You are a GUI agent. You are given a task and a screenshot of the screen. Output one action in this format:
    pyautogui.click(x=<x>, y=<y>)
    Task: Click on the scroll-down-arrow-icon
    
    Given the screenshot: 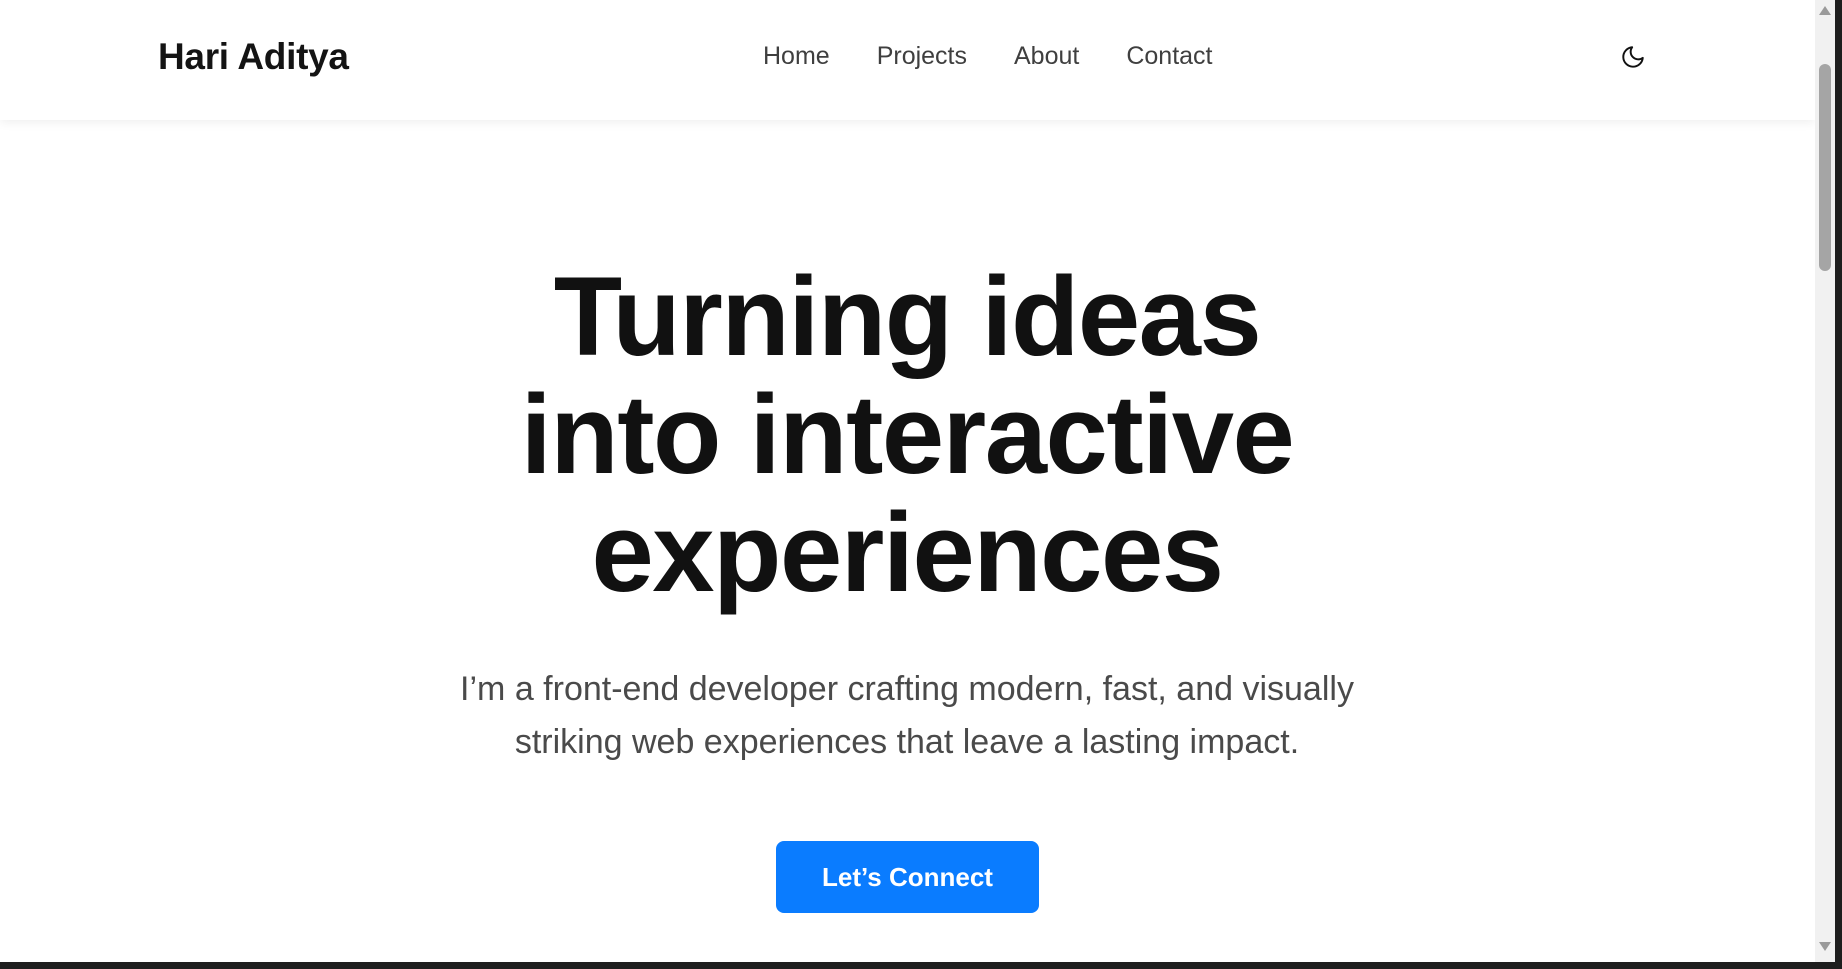 What is the action you would take?
    pyautogui.click(x=1825, y=946)
    